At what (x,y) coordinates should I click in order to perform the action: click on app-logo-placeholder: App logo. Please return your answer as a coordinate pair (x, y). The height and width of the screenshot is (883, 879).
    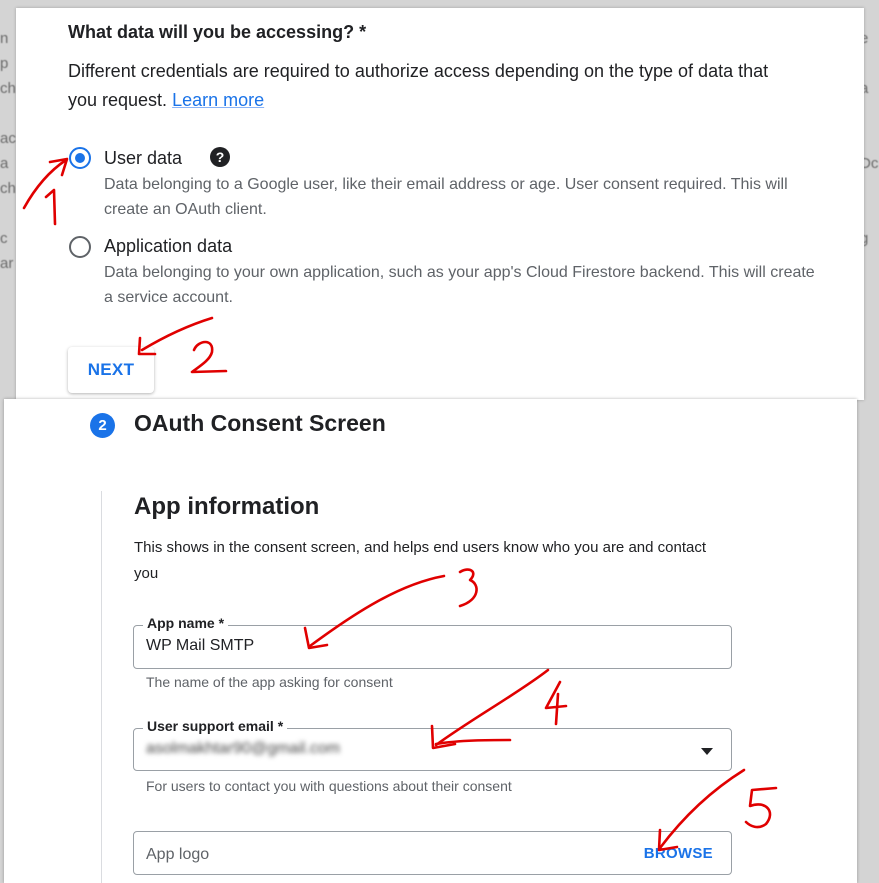
    Looking at the image, I should click on (178, 854).